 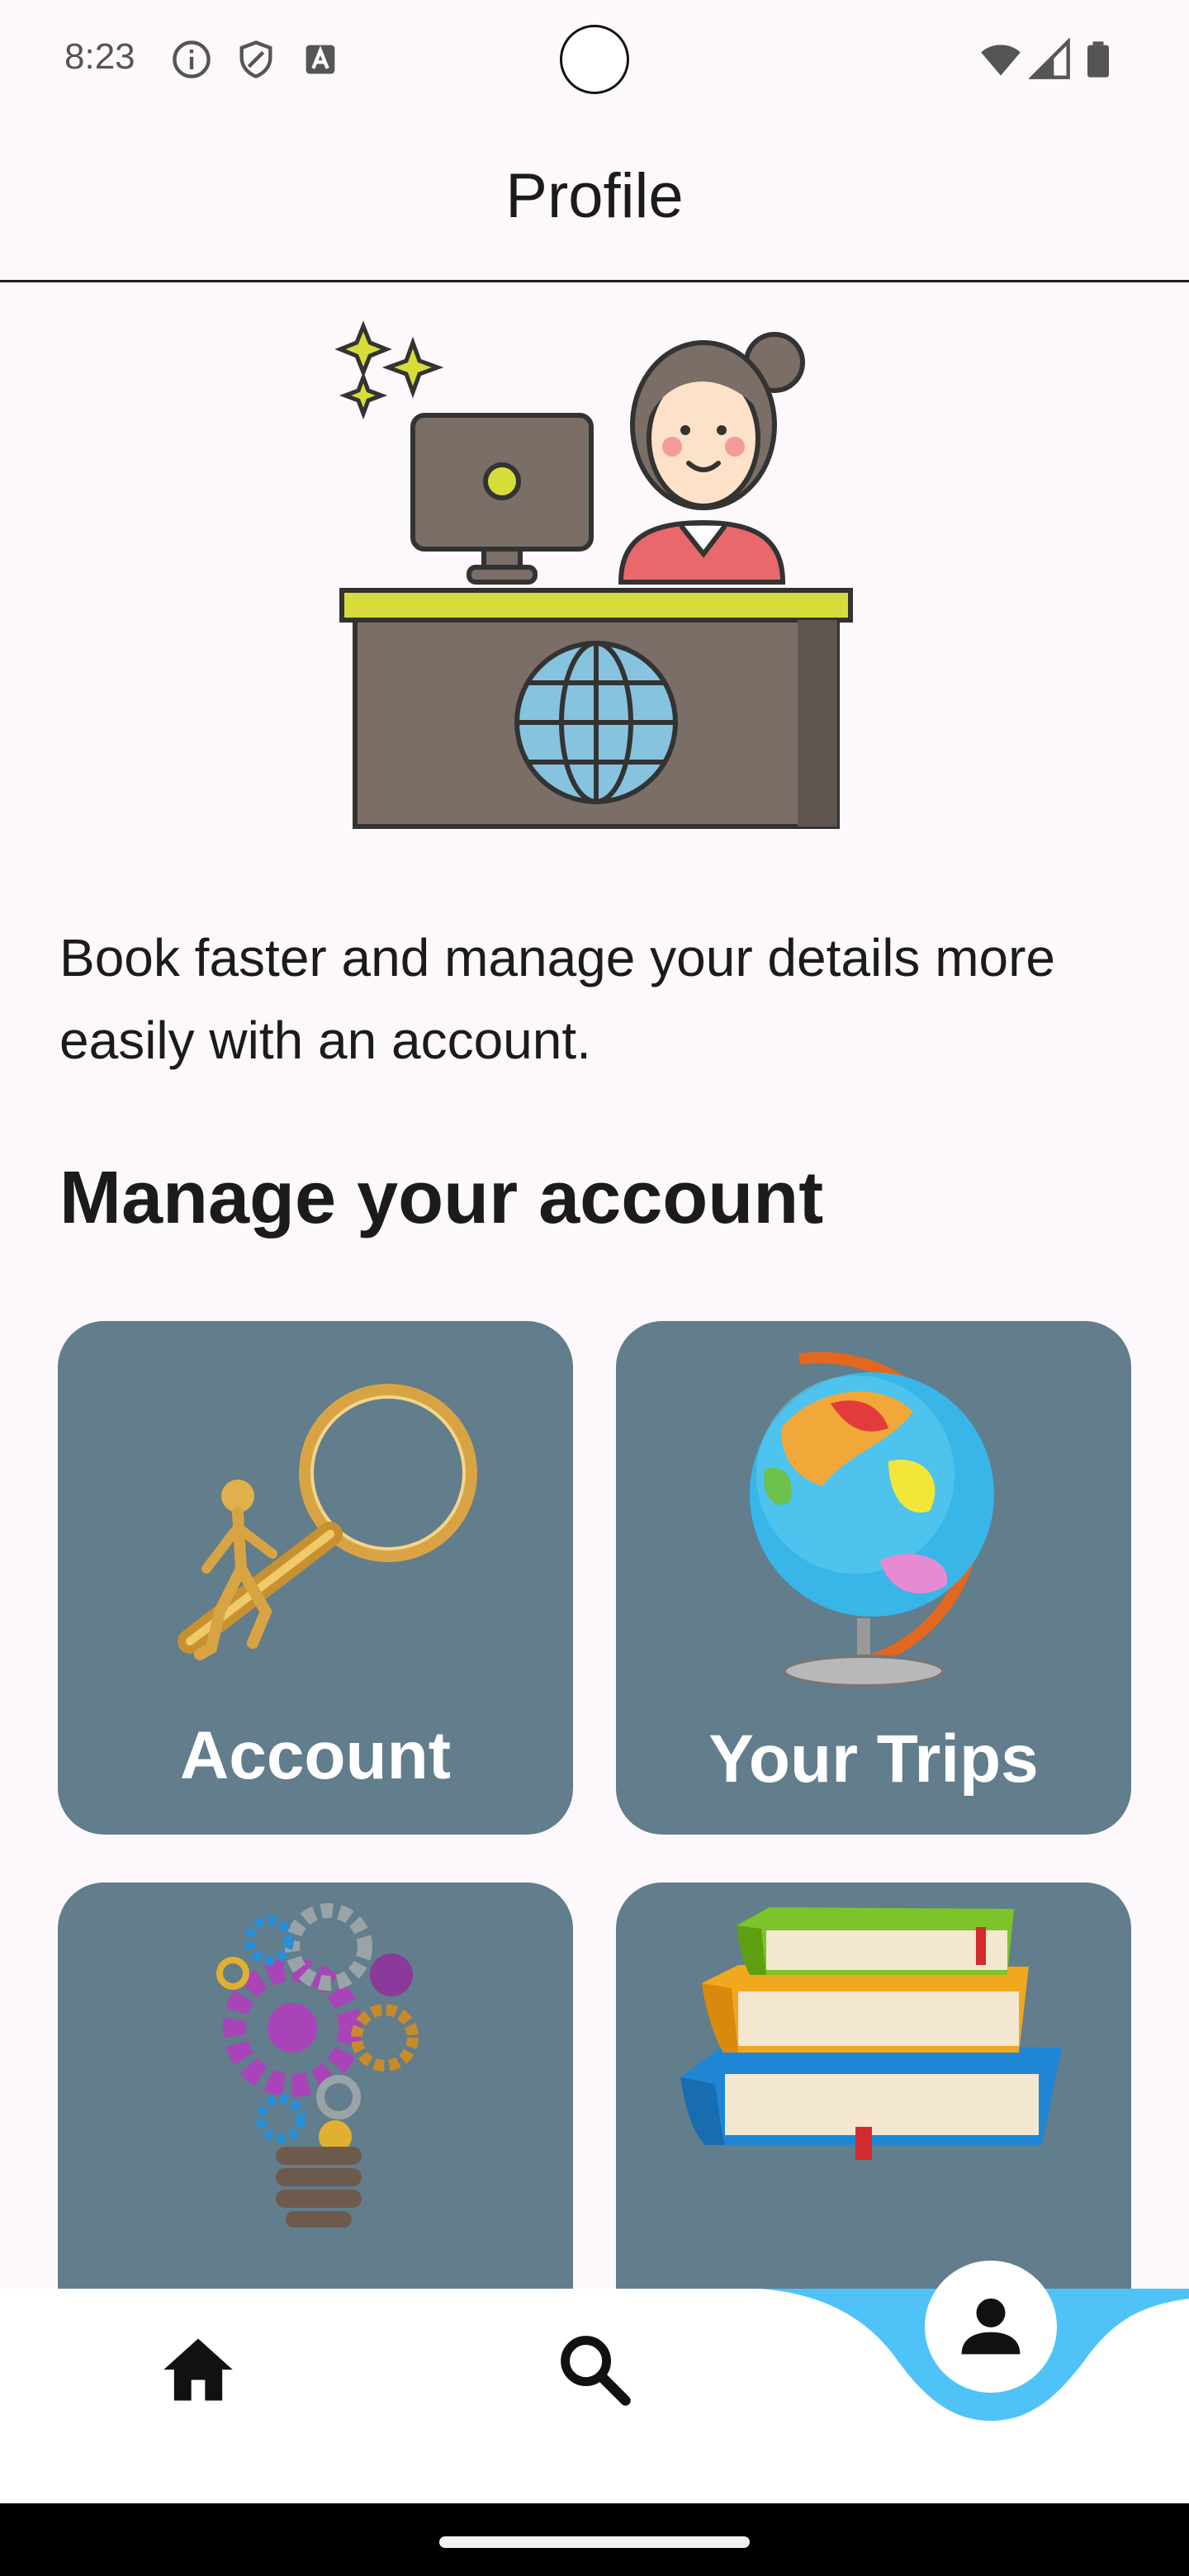 What do you see at coordinates (593, 574) in the screenshot?
I see `travel-agent-illustration` at bounding box center [593, 574].